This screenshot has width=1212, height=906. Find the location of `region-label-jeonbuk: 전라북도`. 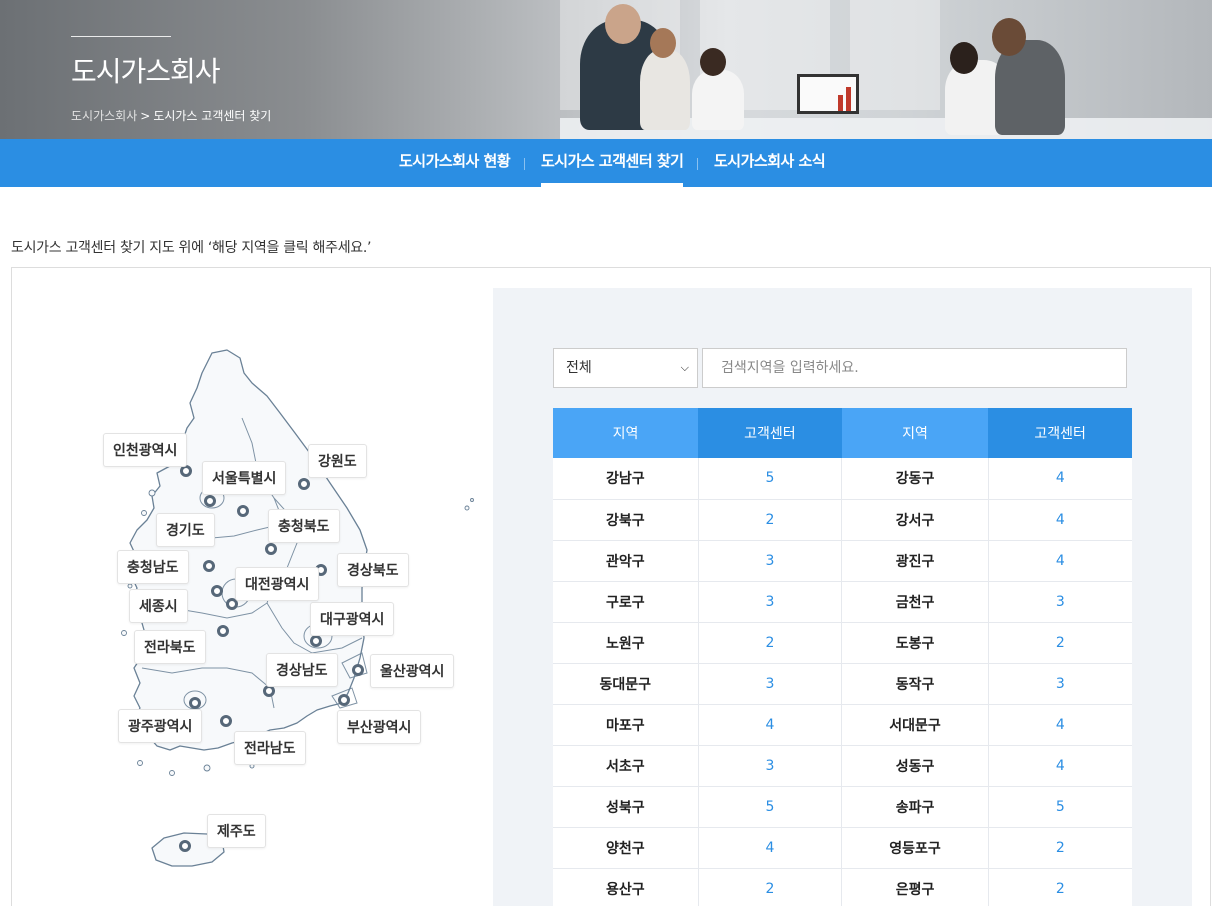

region-label-jeonbuk: 전라북도 is located at coordinates (170, 647).